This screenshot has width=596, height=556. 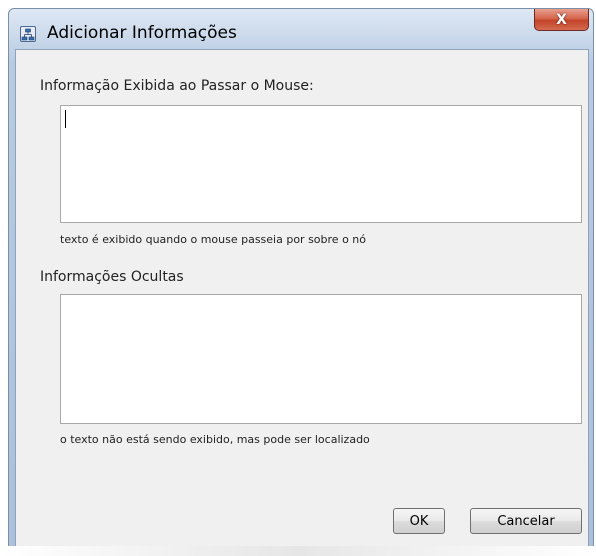 I want to click on ok-button: OK, so click(x=419, y=521).